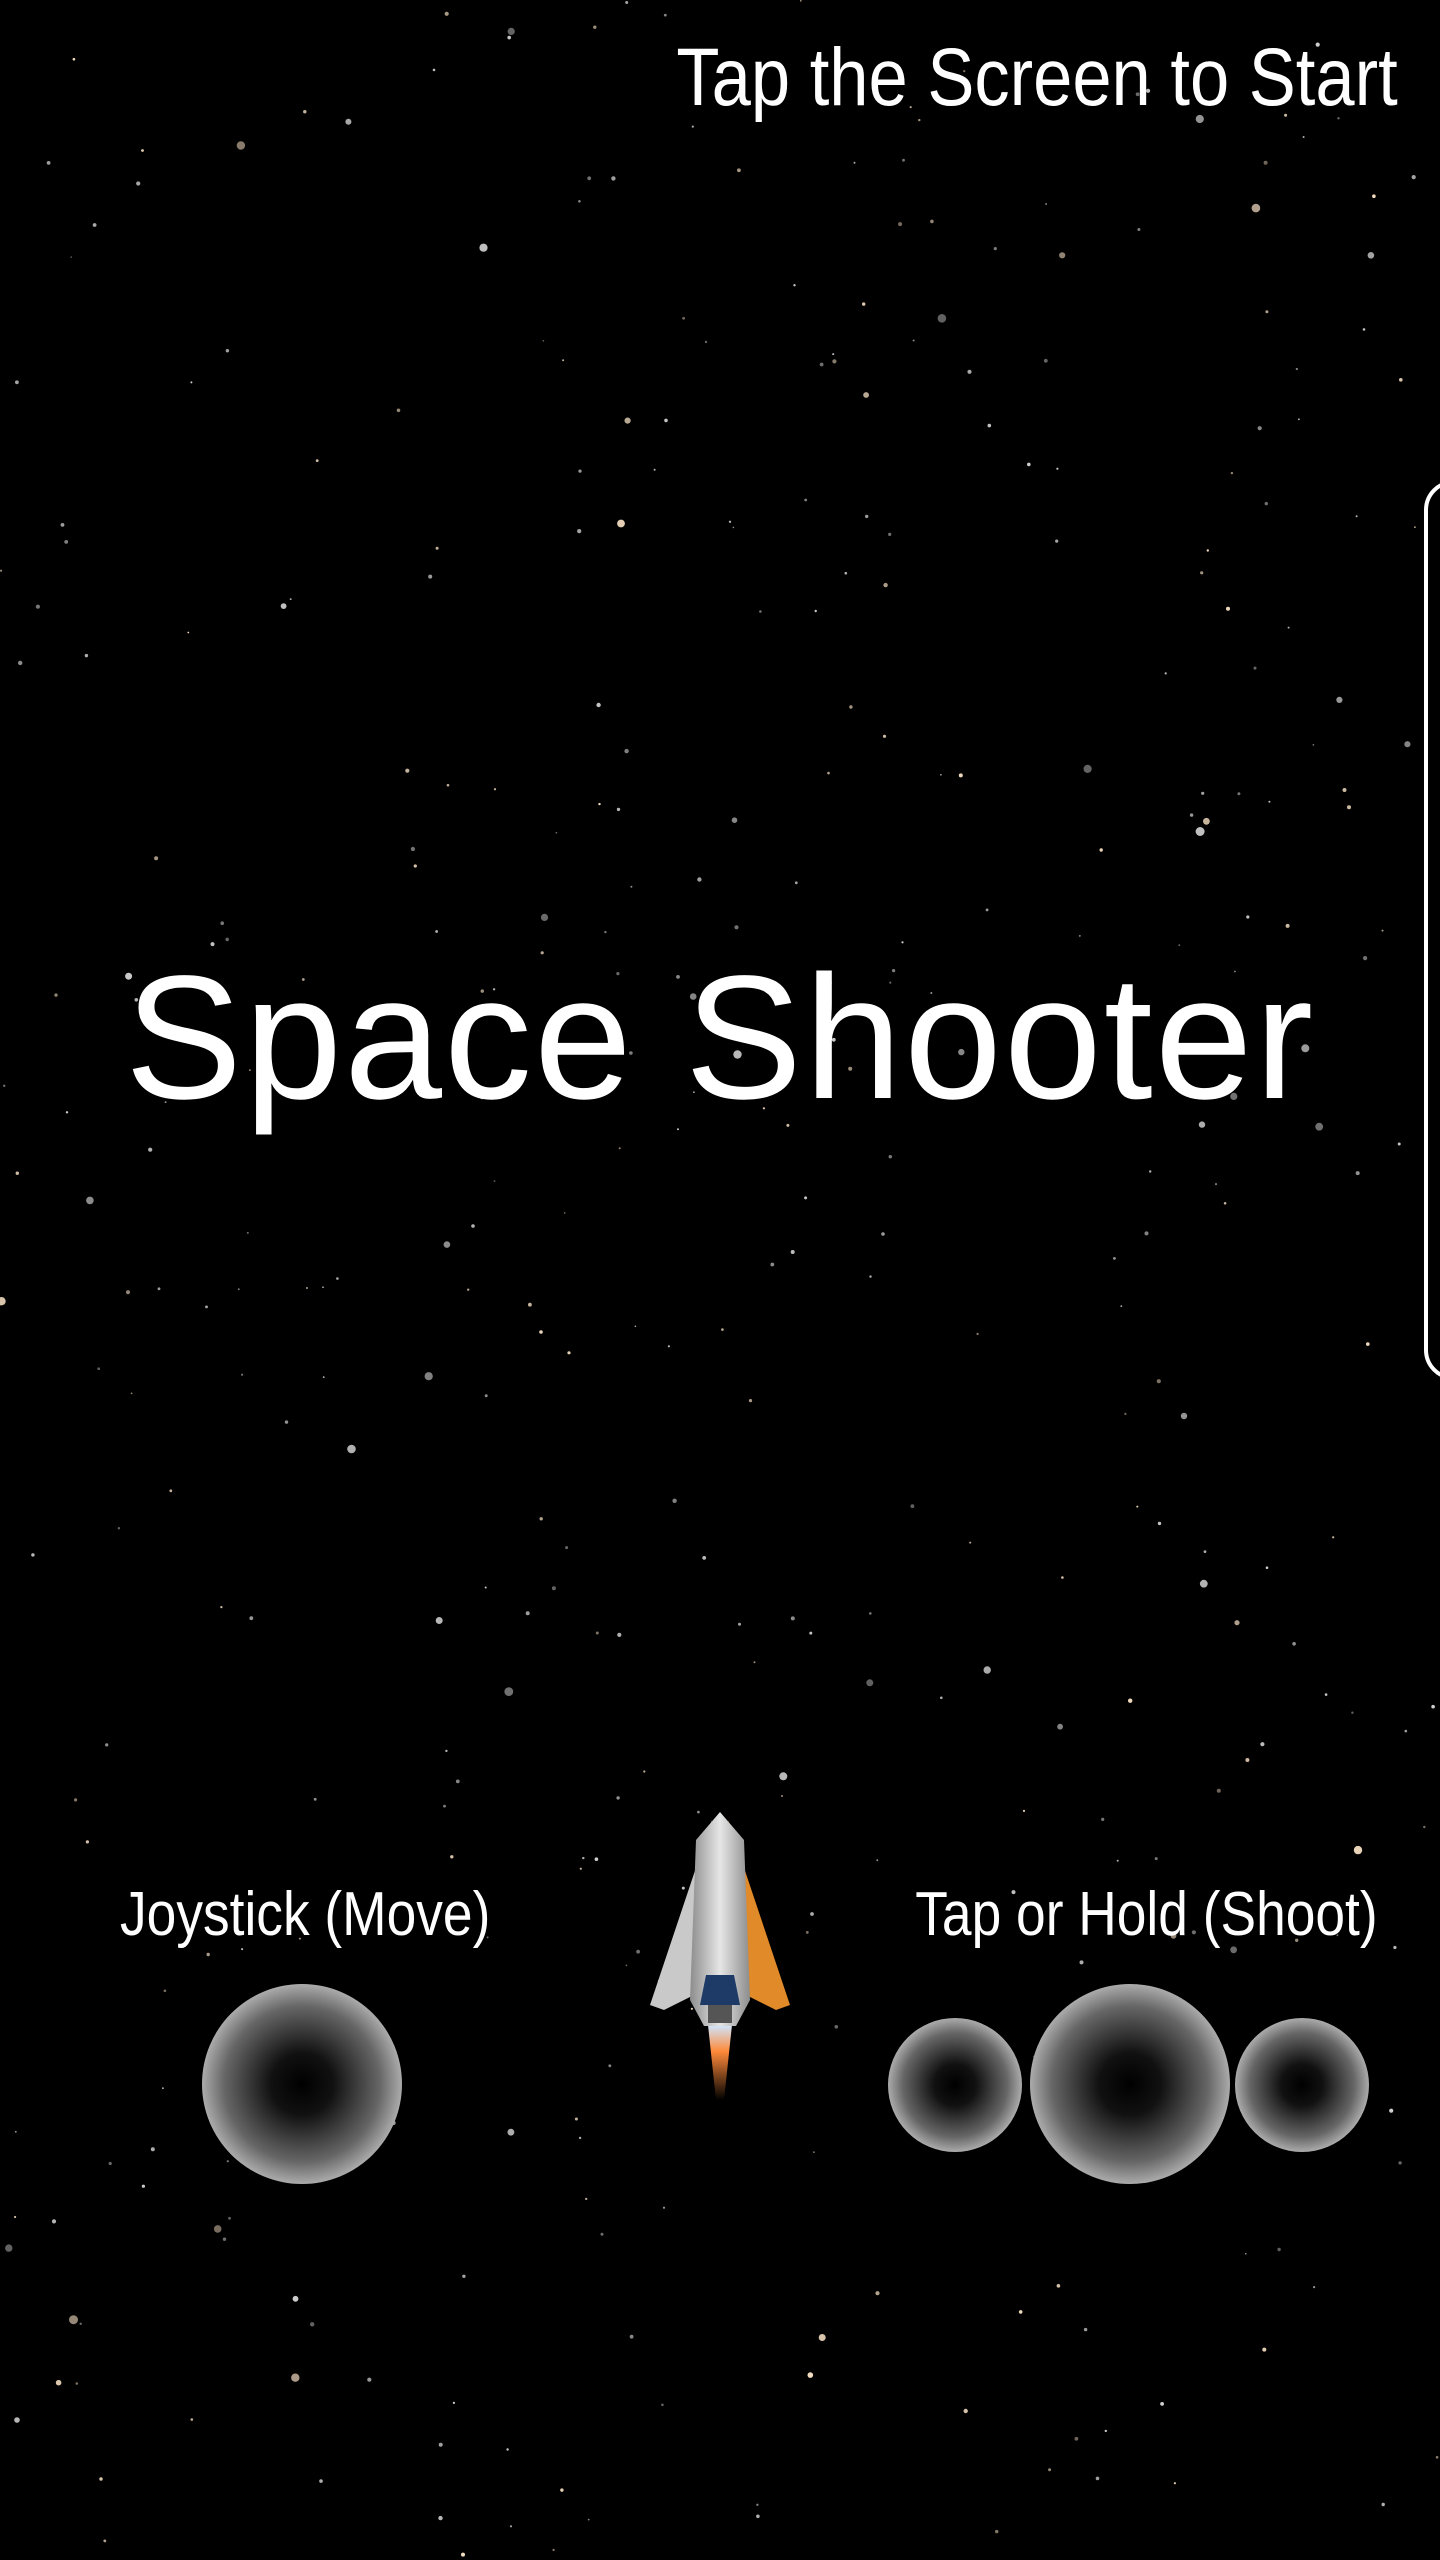  I want to click on shoot-button-right, so click(1302, 2085).